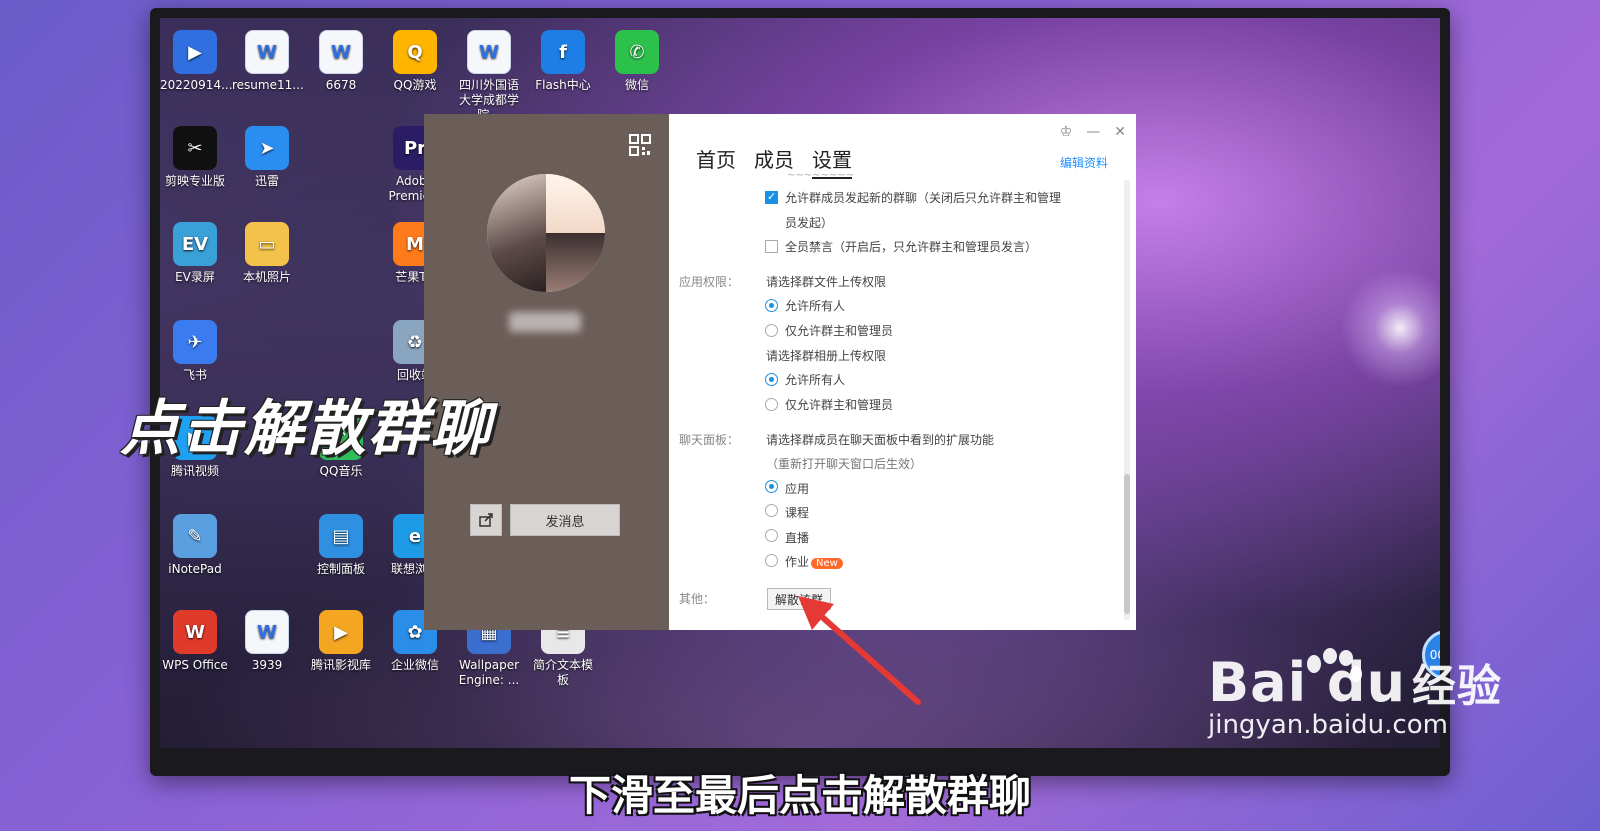 This screenshot has height=831, width=1600. What do you see at coordinates (267, 148) in the screenshot?
I see `app-icon: ➤` at bounding box center [267, 148].